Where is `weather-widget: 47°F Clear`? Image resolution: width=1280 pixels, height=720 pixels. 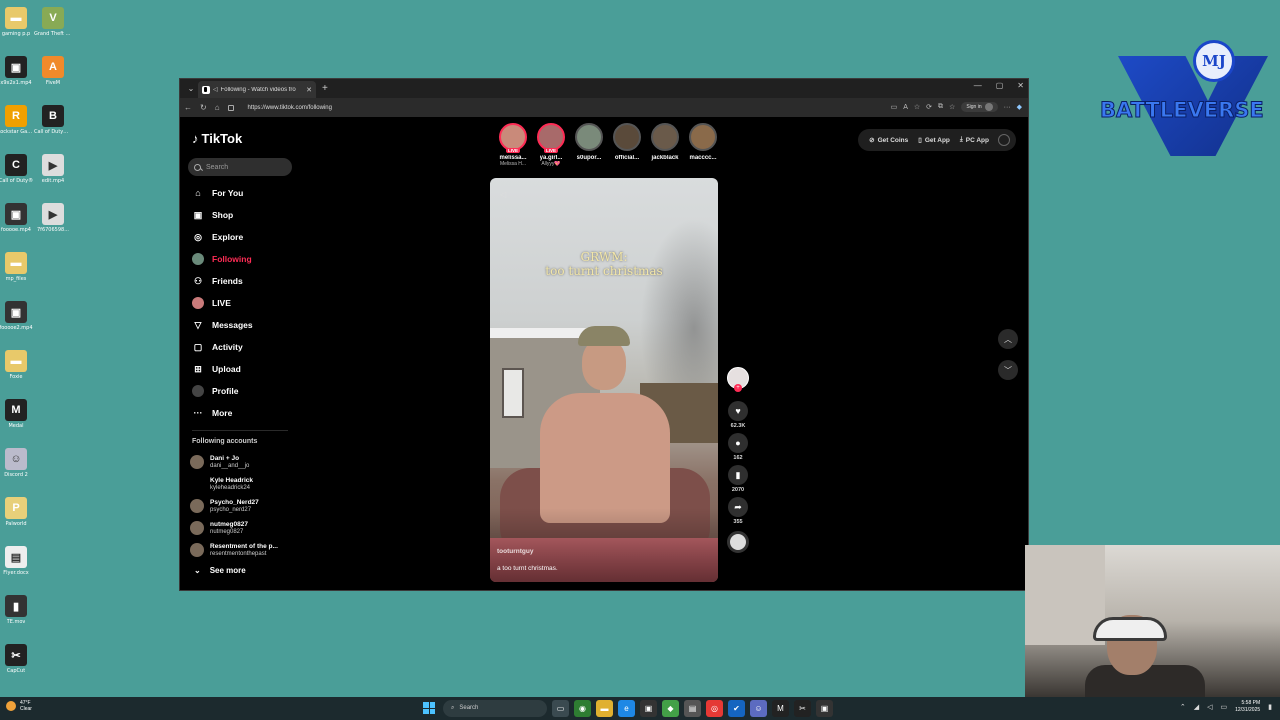
weather-widget: 47°F Clear is located at coordinates (19, 706).